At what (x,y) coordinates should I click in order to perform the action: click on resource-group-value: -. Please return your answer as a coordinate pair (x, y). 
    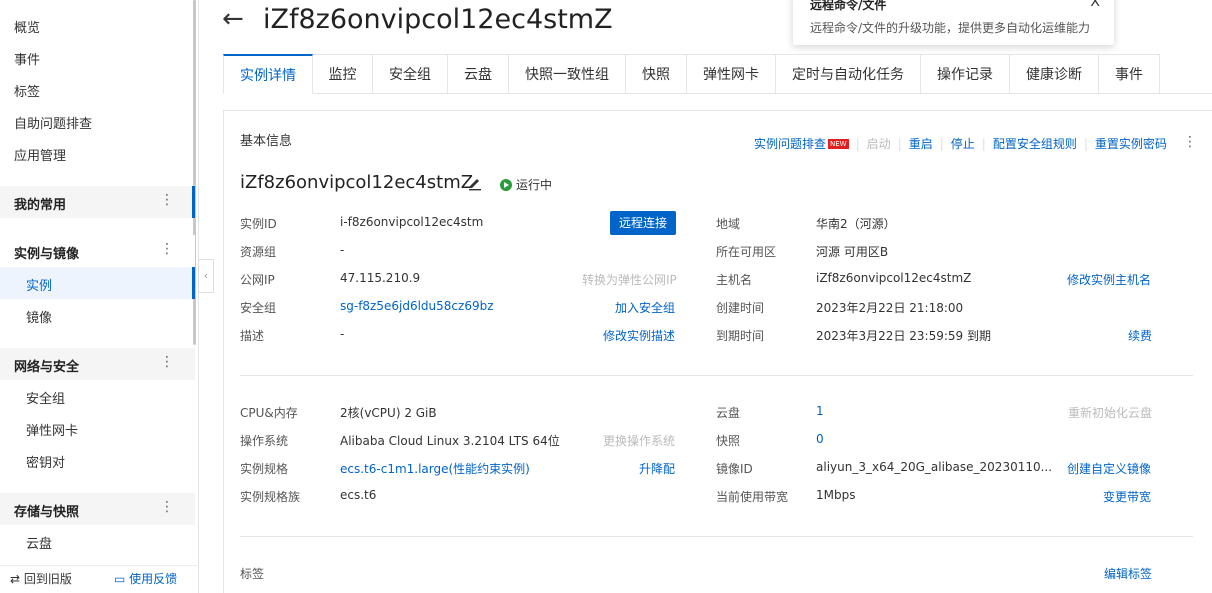
    Looking at the image, I should click on (342, 250).